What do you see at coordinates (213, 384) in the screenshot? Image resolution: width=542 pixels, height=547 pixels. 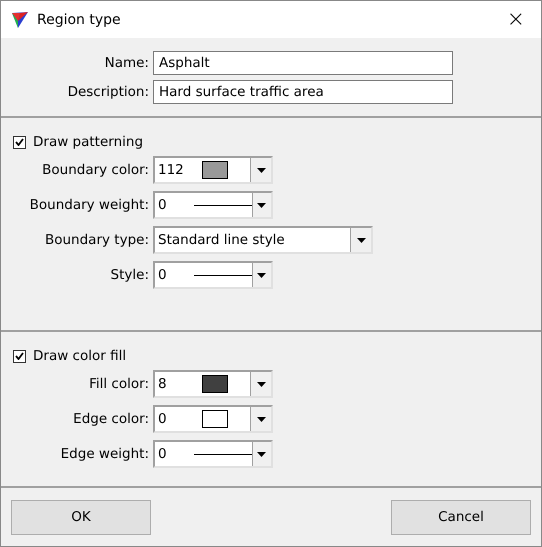 I see `dropdown: 8` at bounding box center [213, 384].